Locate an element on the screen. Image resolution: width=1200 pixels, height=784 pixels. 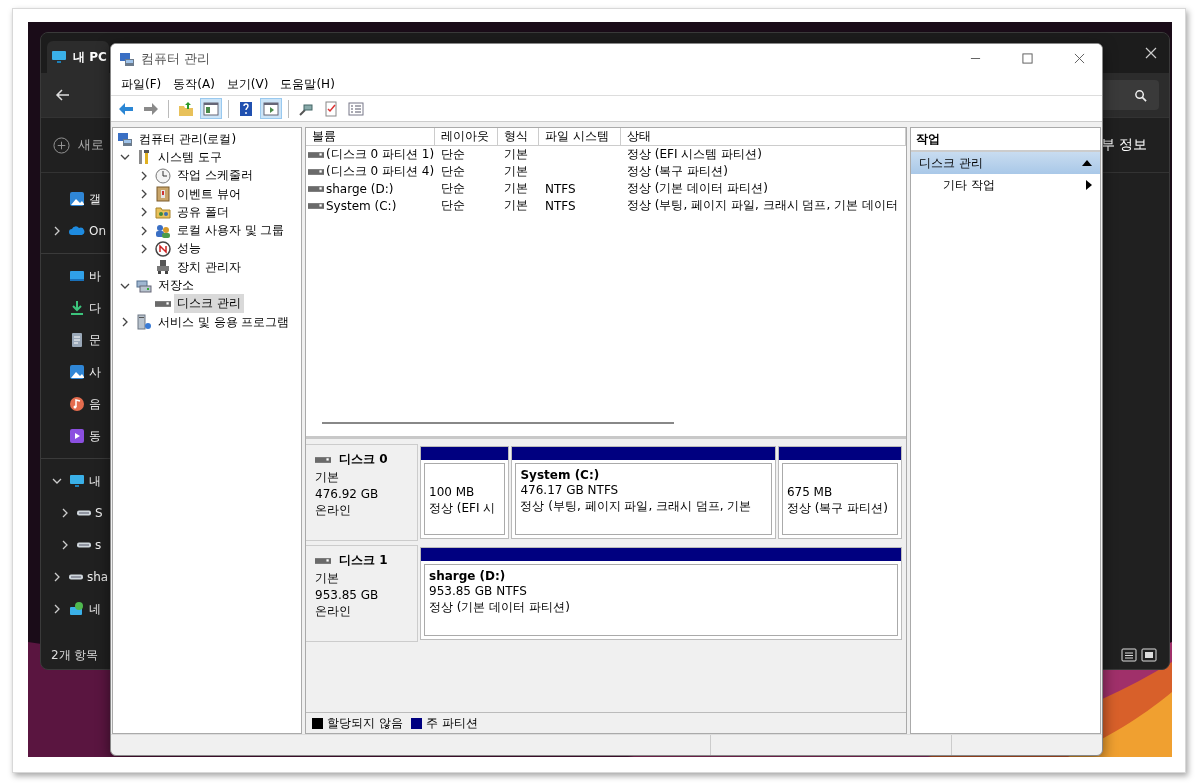
table-cell: 정상 (EFI 시스템 파티션) is located at coordinates (694, 154).